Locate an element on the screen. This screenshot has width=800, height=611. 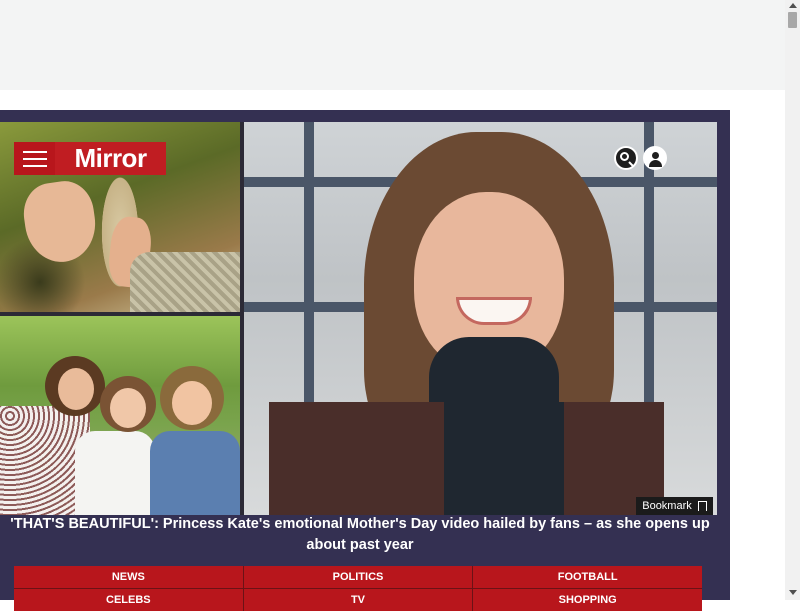
nav-item-tv: TV is located at coordinates (358, 600).